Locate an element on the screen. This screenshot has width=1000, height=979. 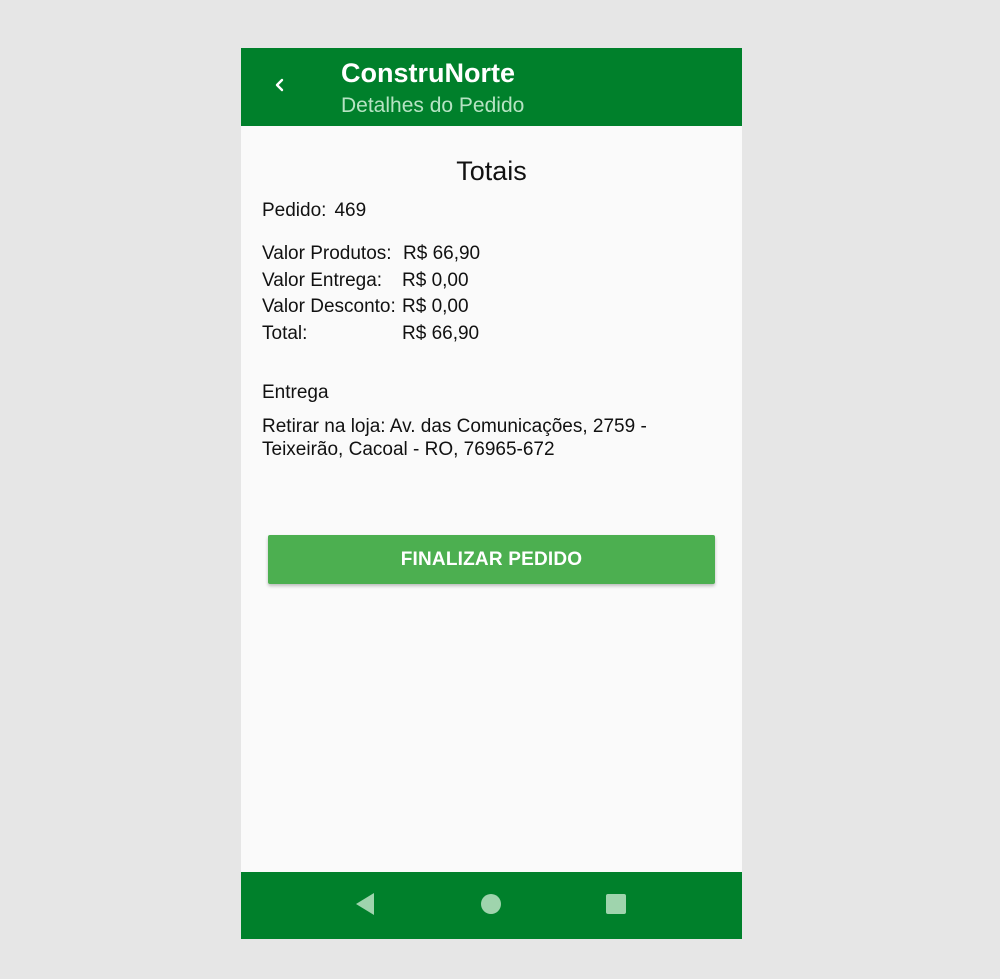
circle-home-icon is located at coordinates (491, 906).